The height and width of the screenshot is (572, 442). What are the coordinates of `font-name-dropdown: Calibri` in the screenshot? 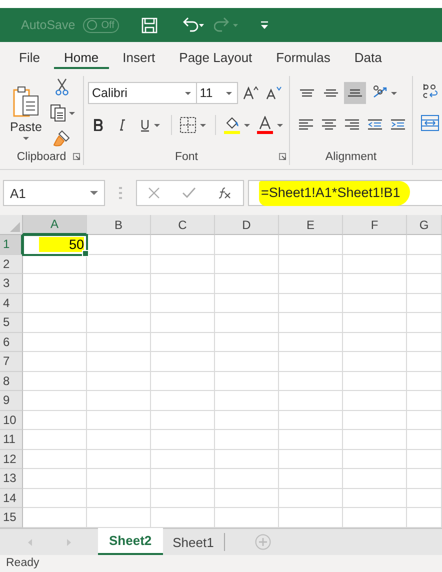 It's located at (142, 93).